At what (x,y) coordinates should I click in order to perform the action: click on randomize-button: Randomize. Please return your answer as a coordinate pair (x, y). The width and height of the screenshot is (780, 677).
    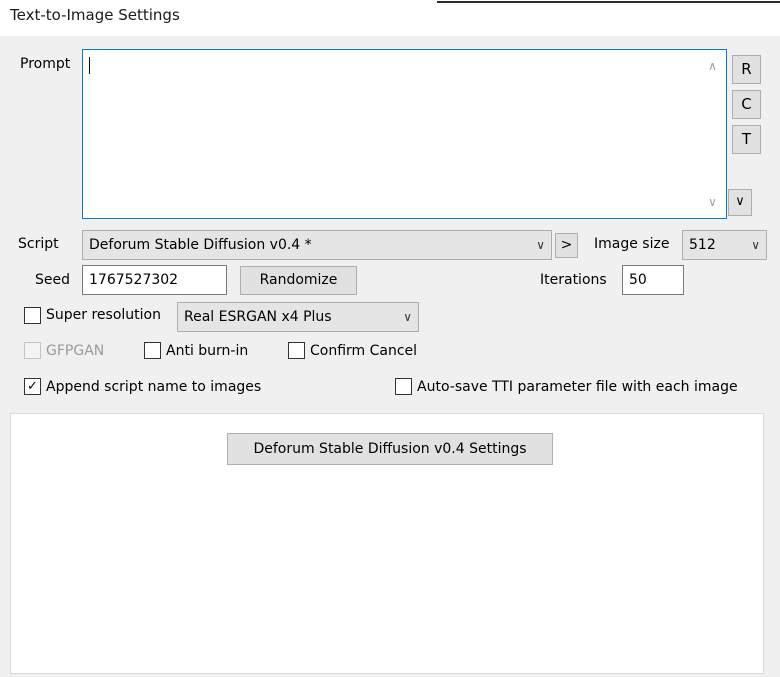
    Looking at the image, I should click on (298, 280).